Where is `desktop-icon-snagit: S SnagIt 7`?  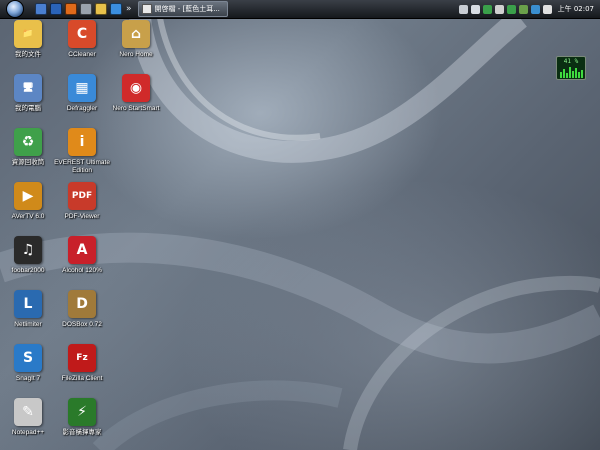 desktop-icon-snagit: S SnagIt 7 is located at coordinates (29, 369).